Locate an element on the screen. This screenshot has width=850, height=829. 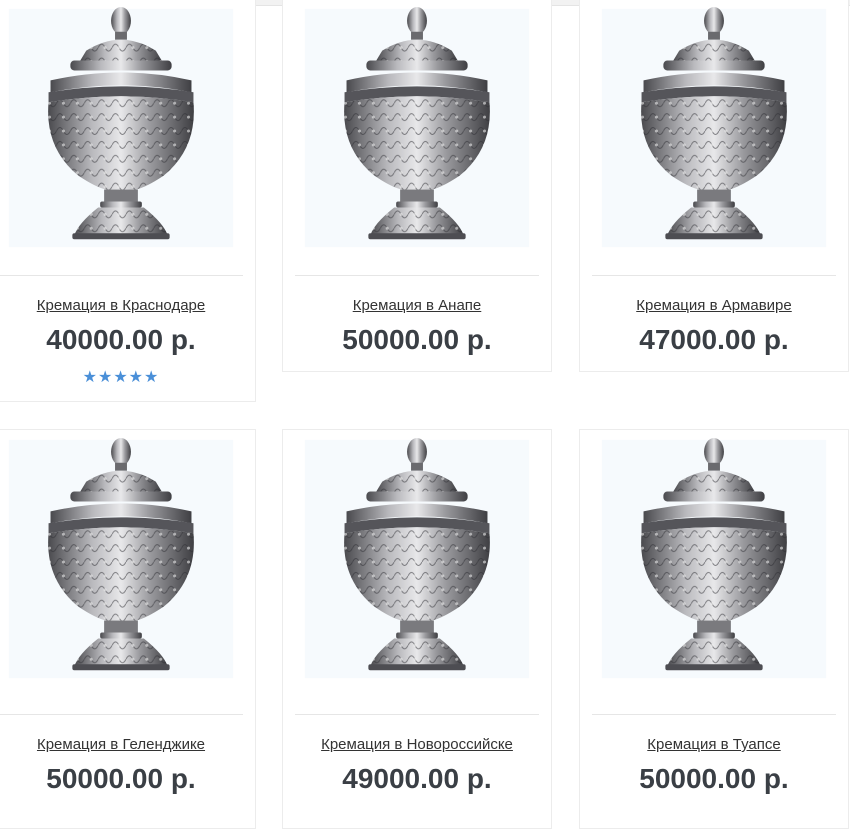
product-title-link: Кремация в Новороссийске is located at coordinates (417, 744).